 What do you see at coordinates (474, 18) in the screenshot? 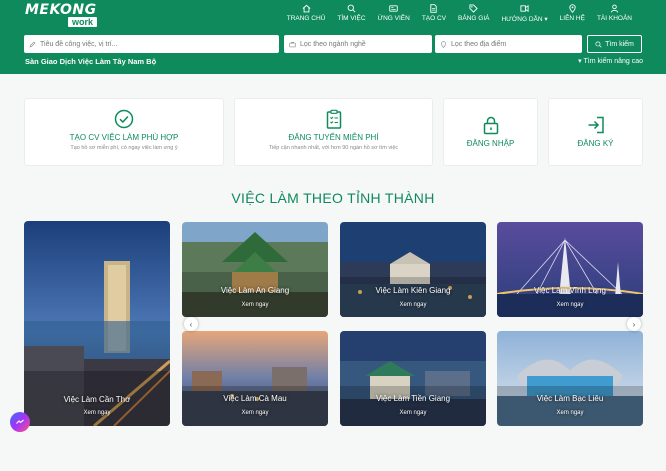
I see `nav-pricing-label: BẢNG GIÁ` at bounding box center [474, 18].